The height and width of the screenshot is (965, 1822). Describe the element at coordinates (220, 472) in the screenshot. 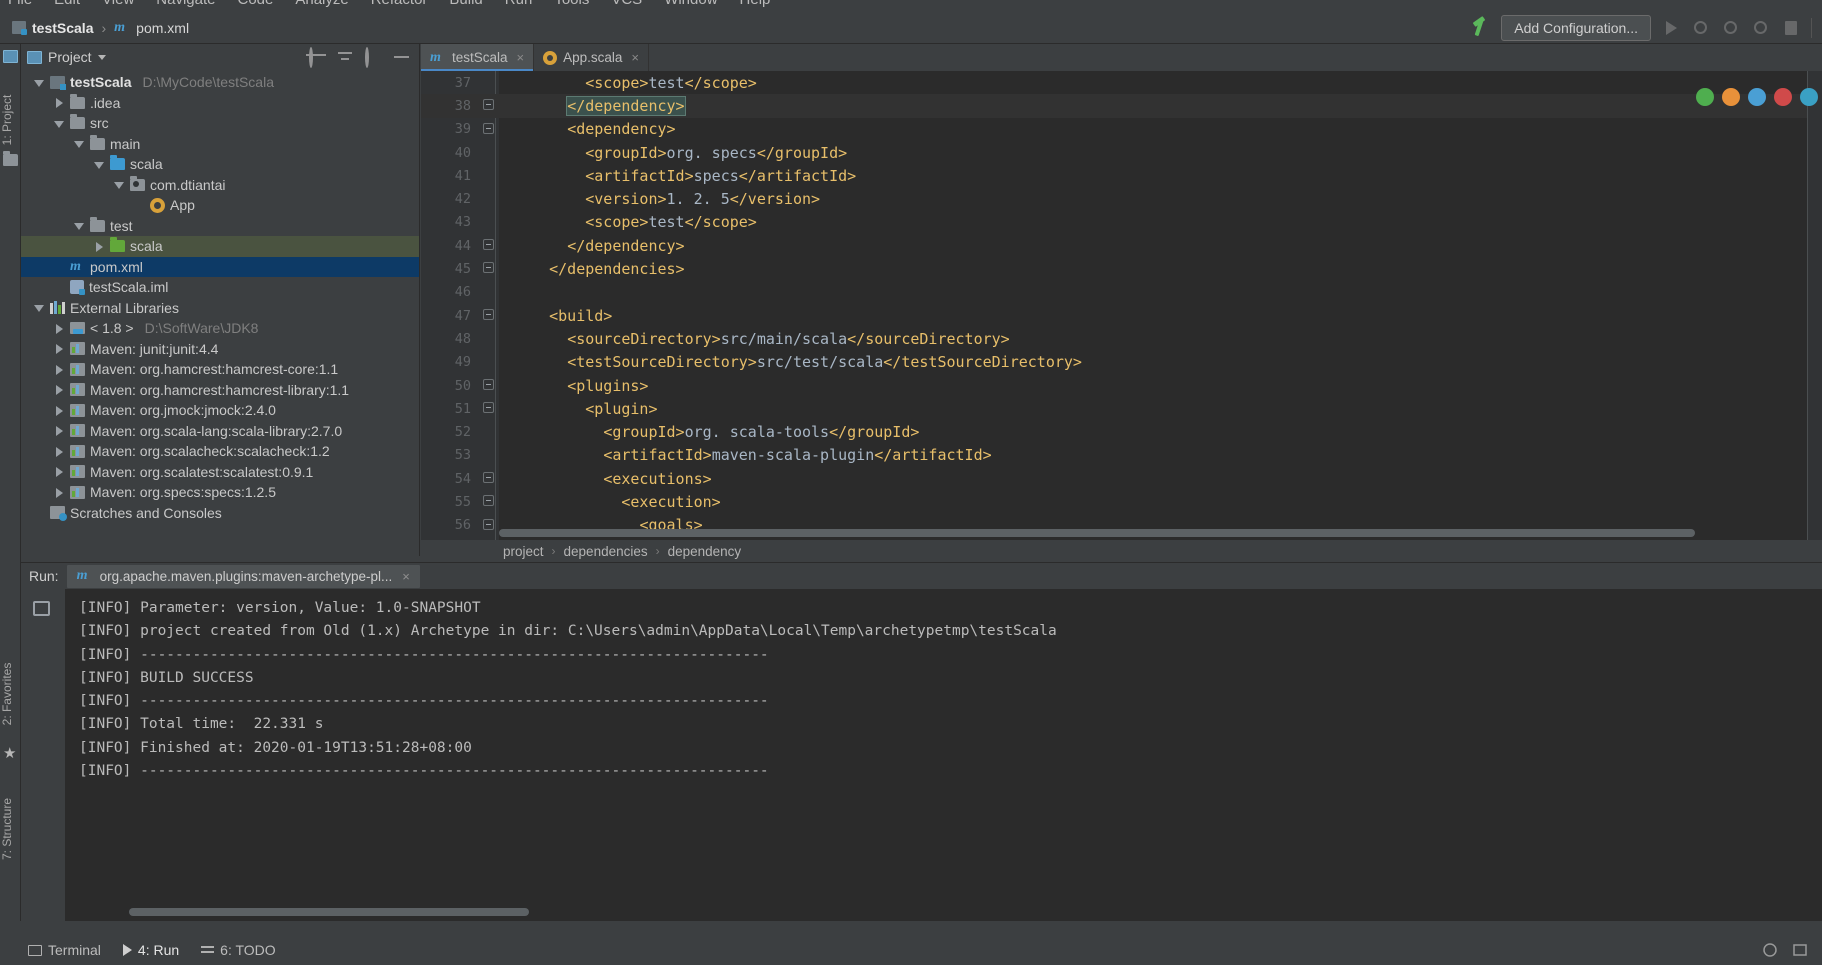

I see `tree-node-maven-org-scalatest-scalatest-0-9-1: Maven: org.scalatest:scalatest:0.9.1` at that location.